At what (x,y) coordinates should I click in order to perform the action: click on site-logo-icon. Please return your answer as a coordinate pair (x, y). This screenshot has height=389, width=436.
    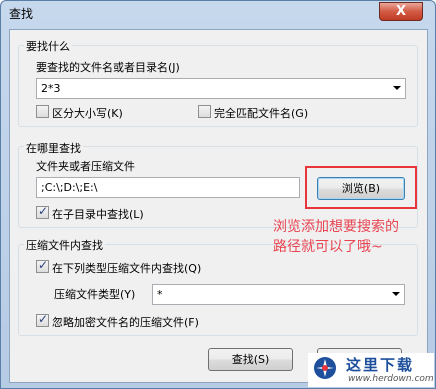
    Looking at the image, I should click on (325, 368).